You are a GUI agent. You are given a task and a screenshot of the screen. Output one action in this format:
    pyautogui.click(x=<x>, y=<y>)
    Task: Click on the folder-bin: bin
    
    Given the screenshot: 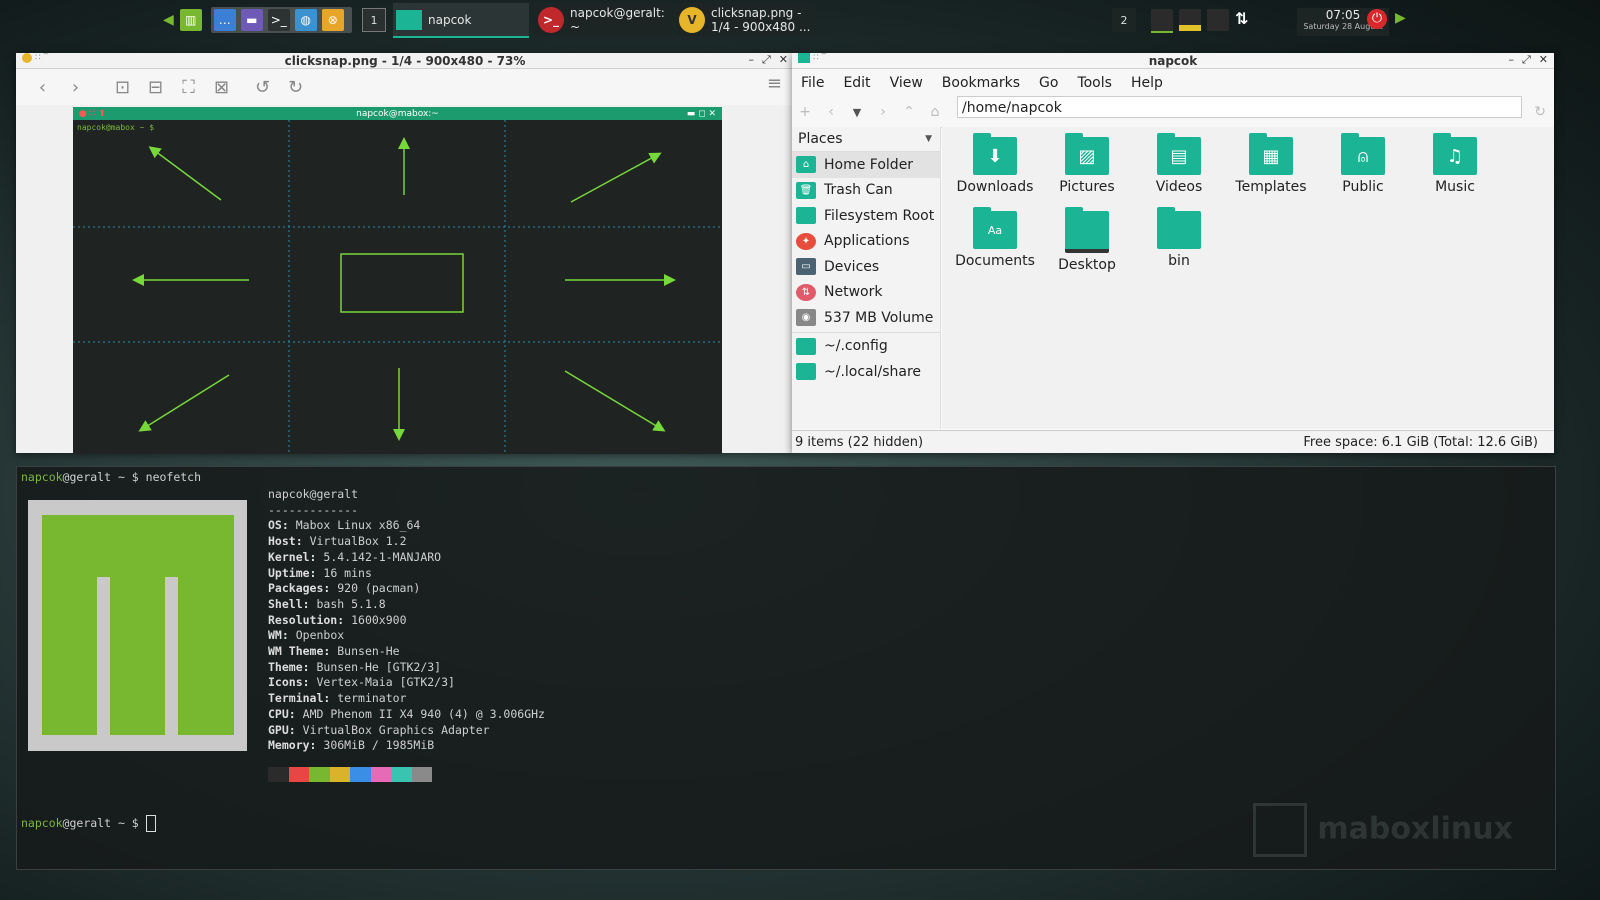 What is the action you would take?
    pyautogui.click(x=1179, y=238)
    